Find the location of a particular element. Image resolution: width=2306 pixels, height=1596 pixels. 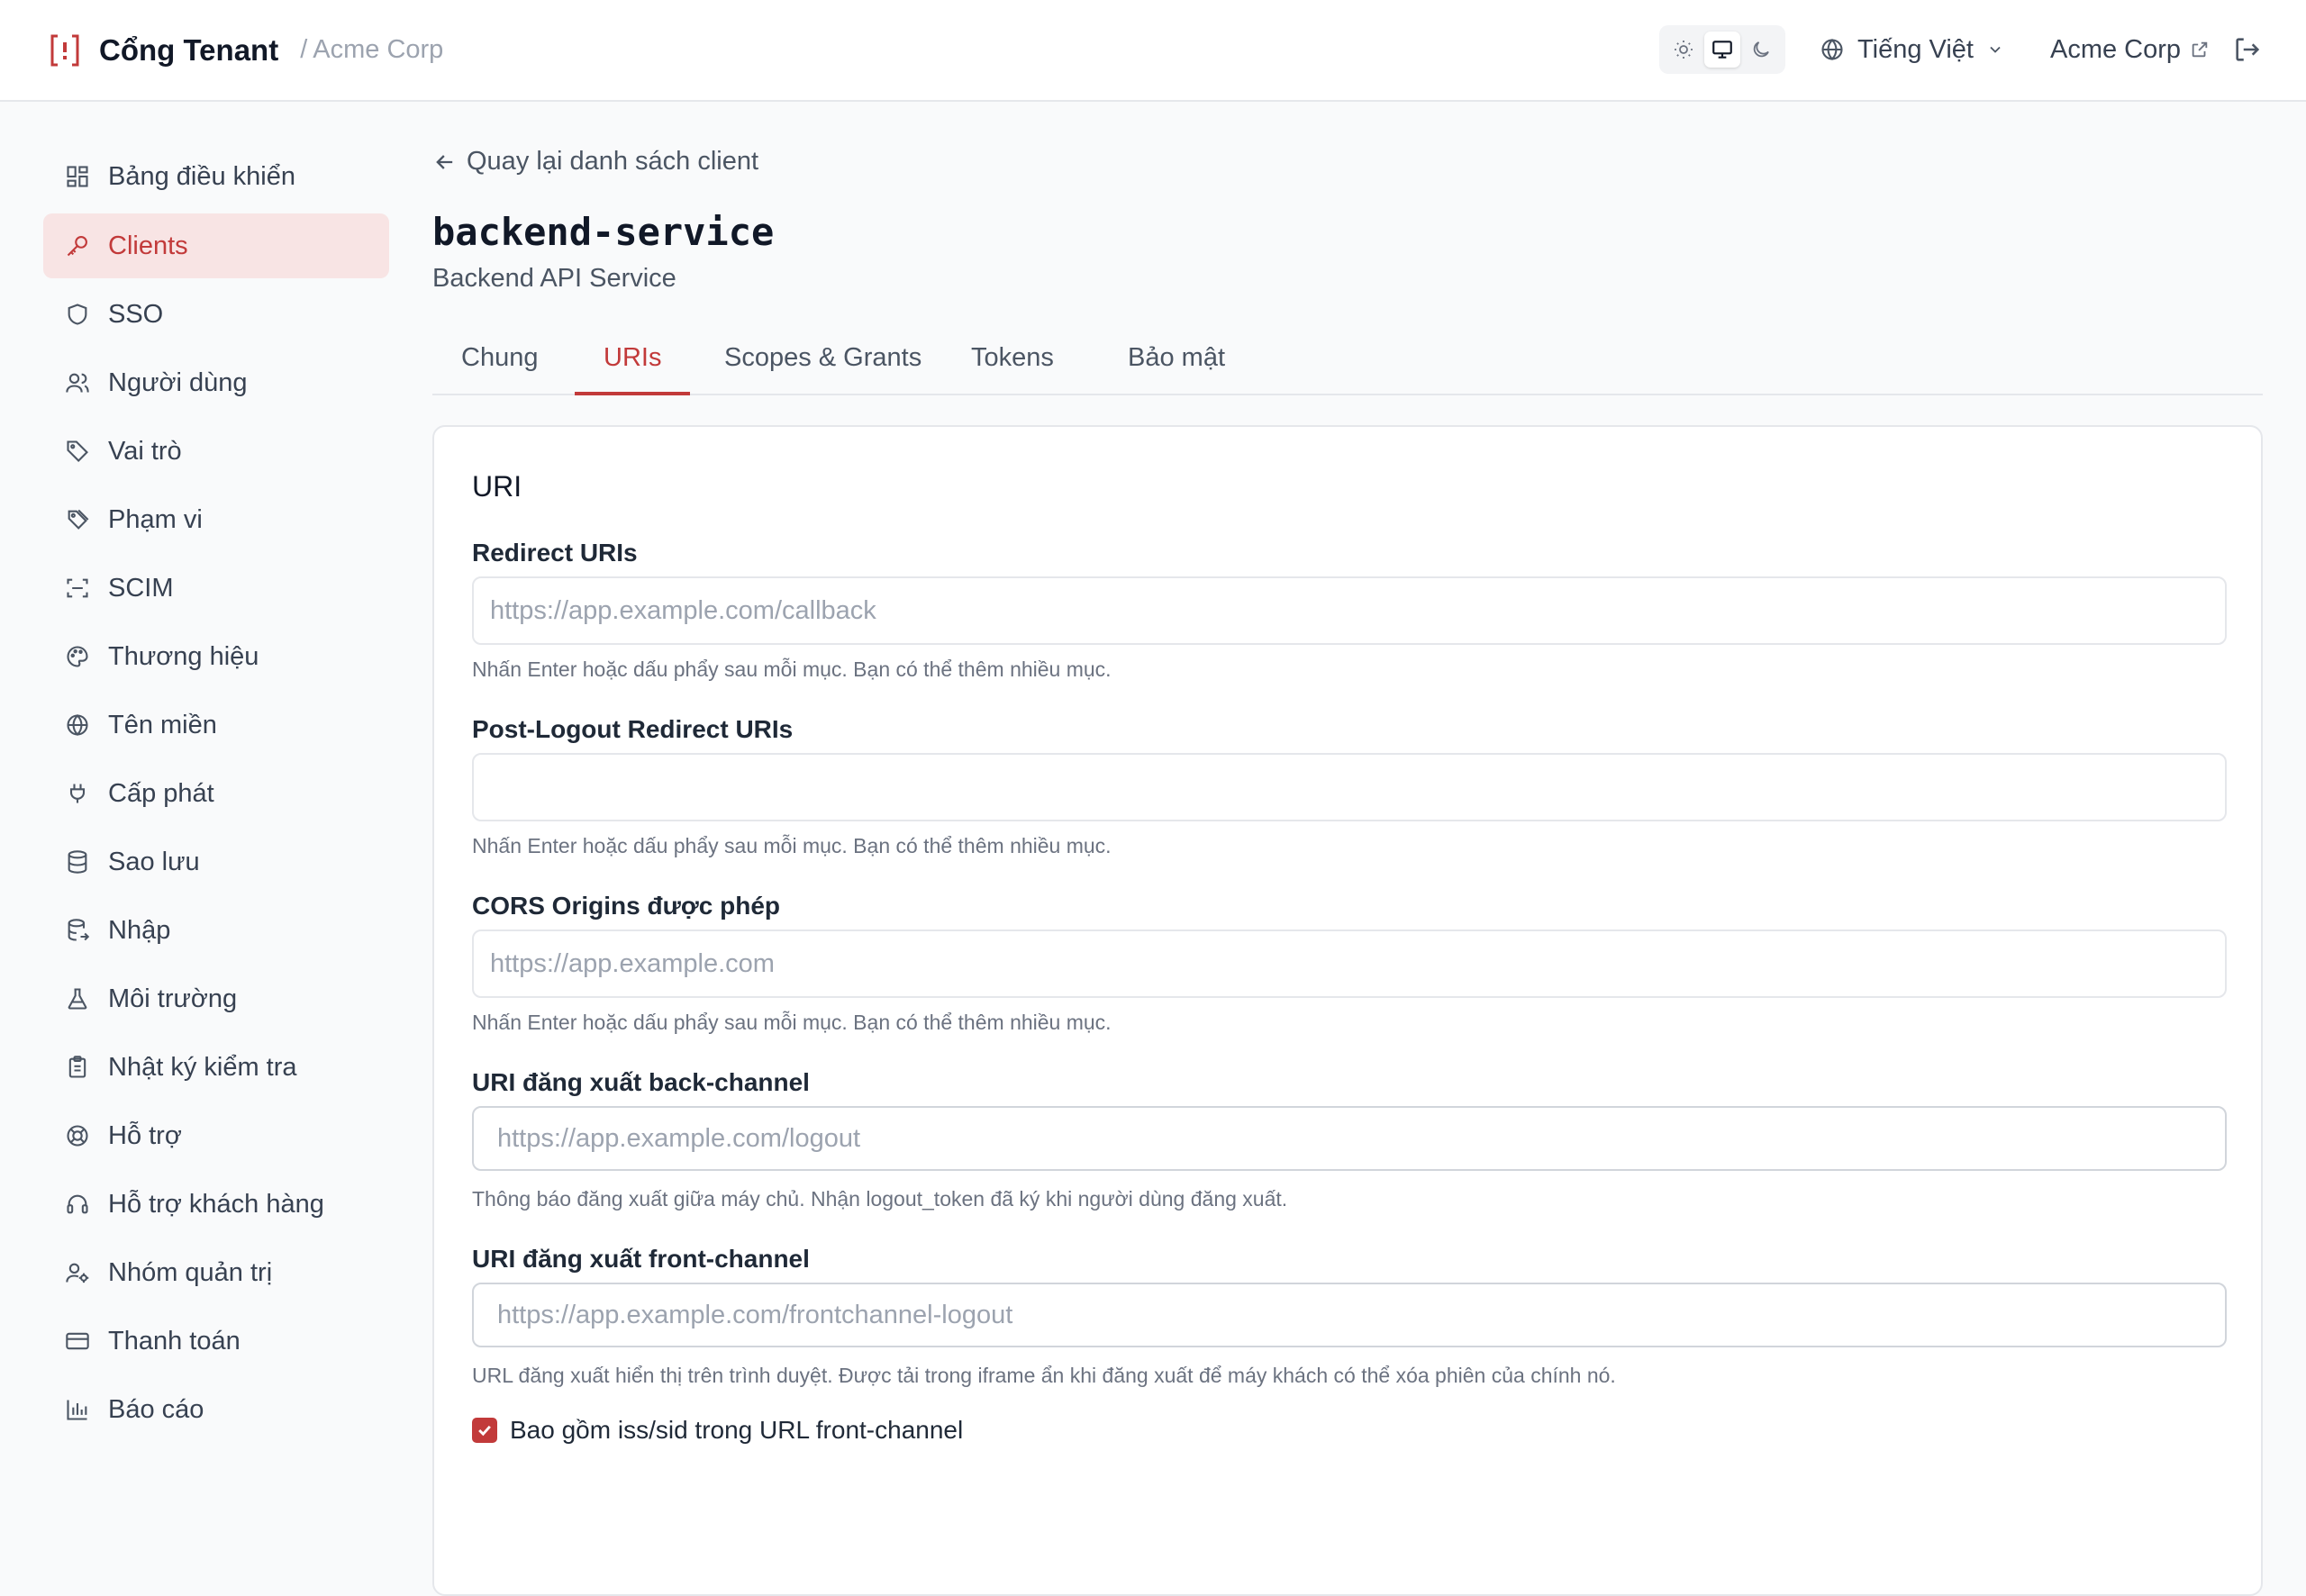

theme-toggle is located at coordinates (1722, 49).